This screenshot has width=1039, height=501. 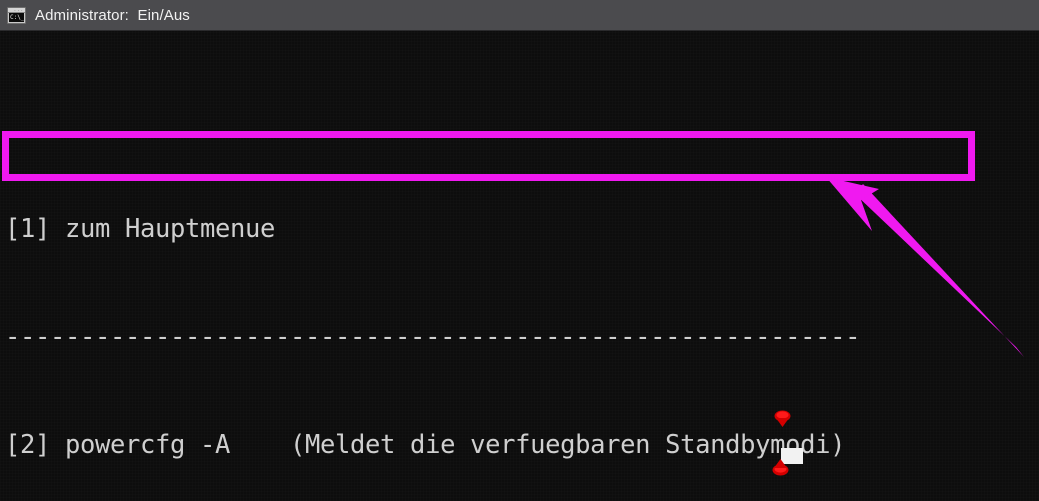 What do you see at coordinates (780, 467) in the screenshot?
I see `red-marker-bottom` at bounding box center [780, 467].